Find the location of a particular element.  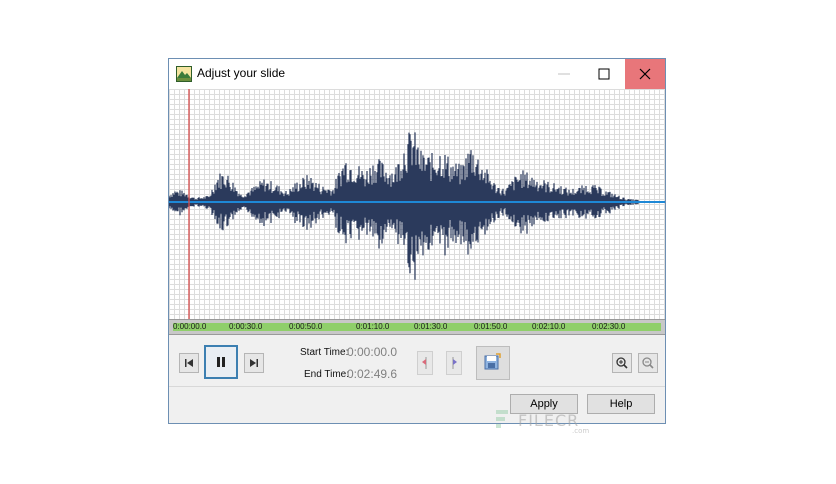

set-end-marker-button is located at coordinates (454, 363).